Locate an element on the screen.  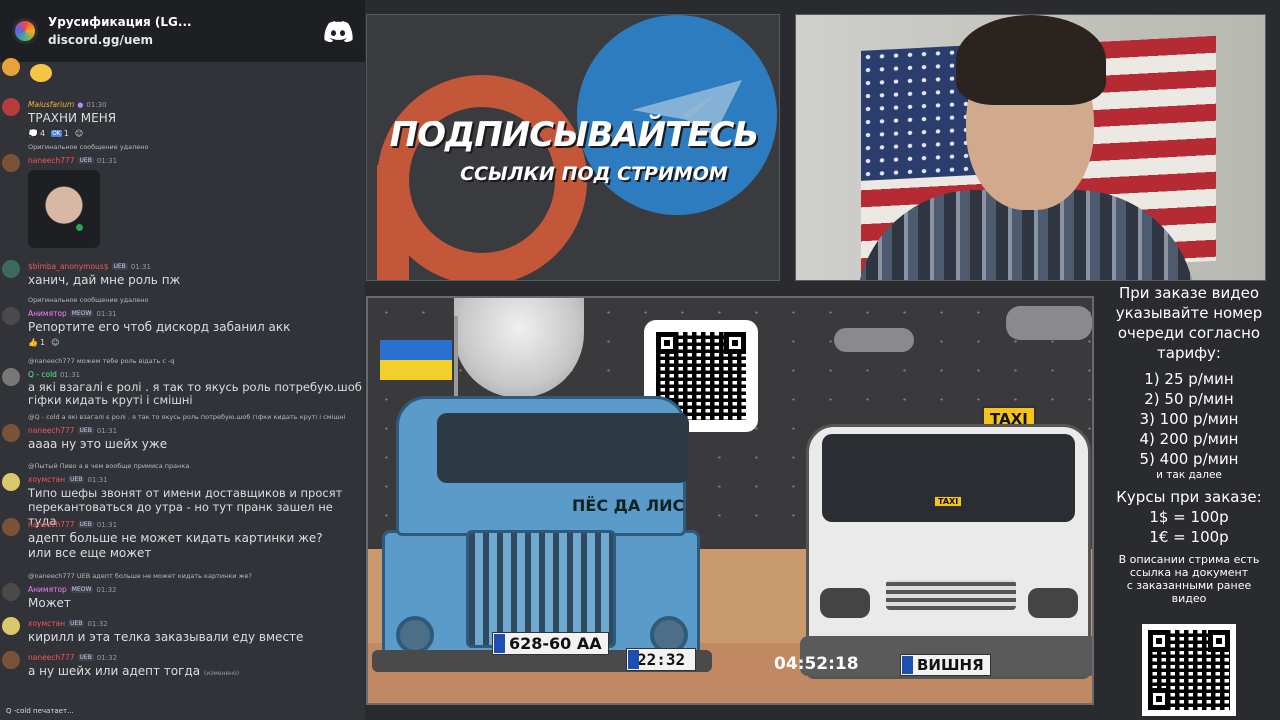
role-badge: MEOW is located at coordinates (81, 589).